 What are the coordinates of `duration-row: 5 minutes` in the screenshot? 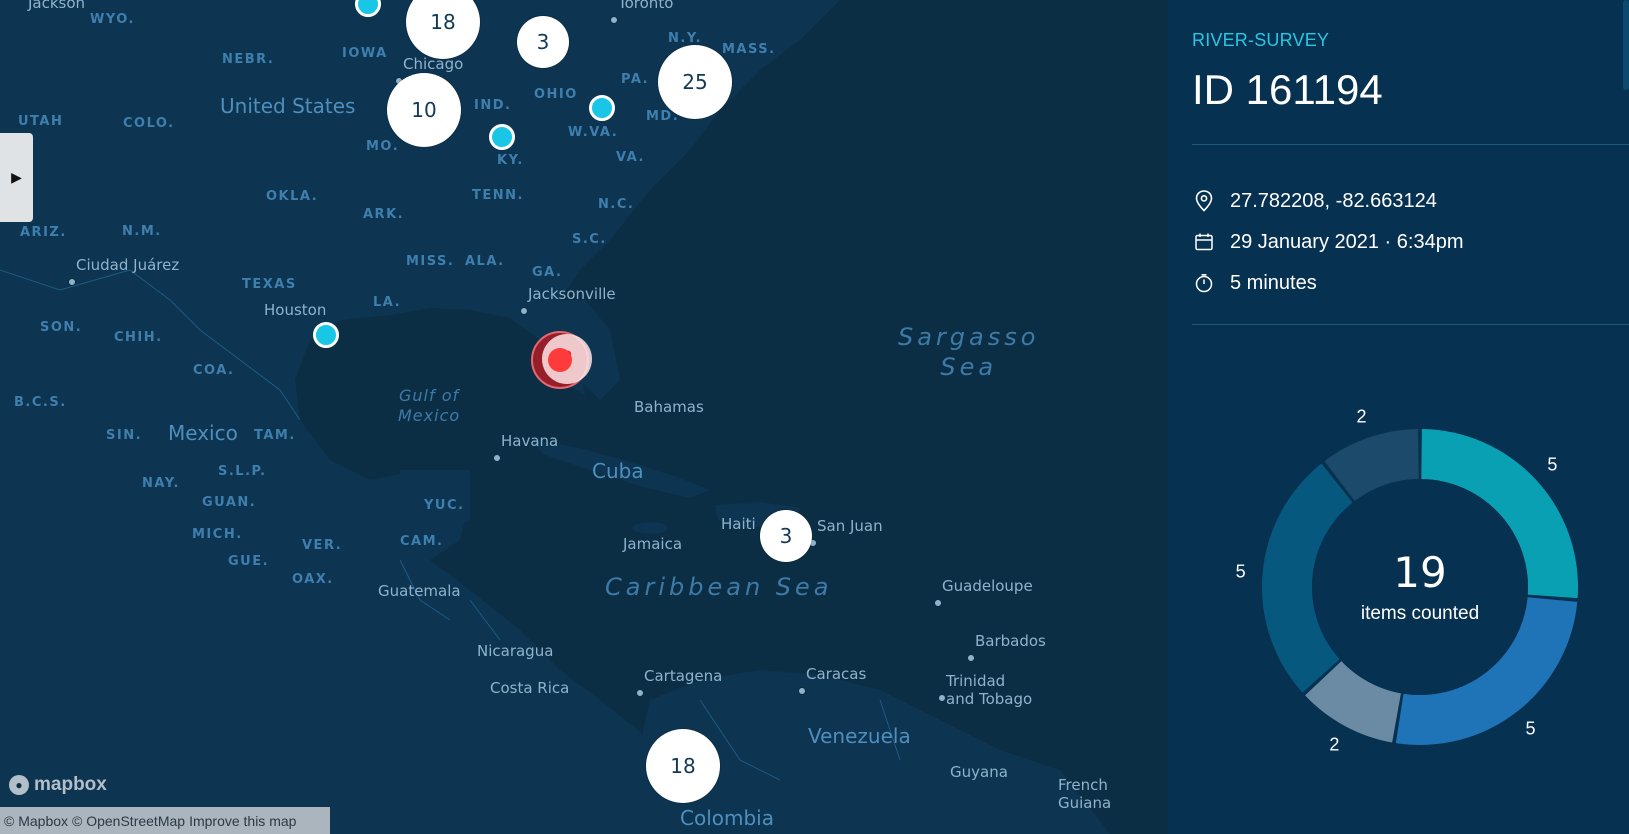 It's located at (1254, 283).